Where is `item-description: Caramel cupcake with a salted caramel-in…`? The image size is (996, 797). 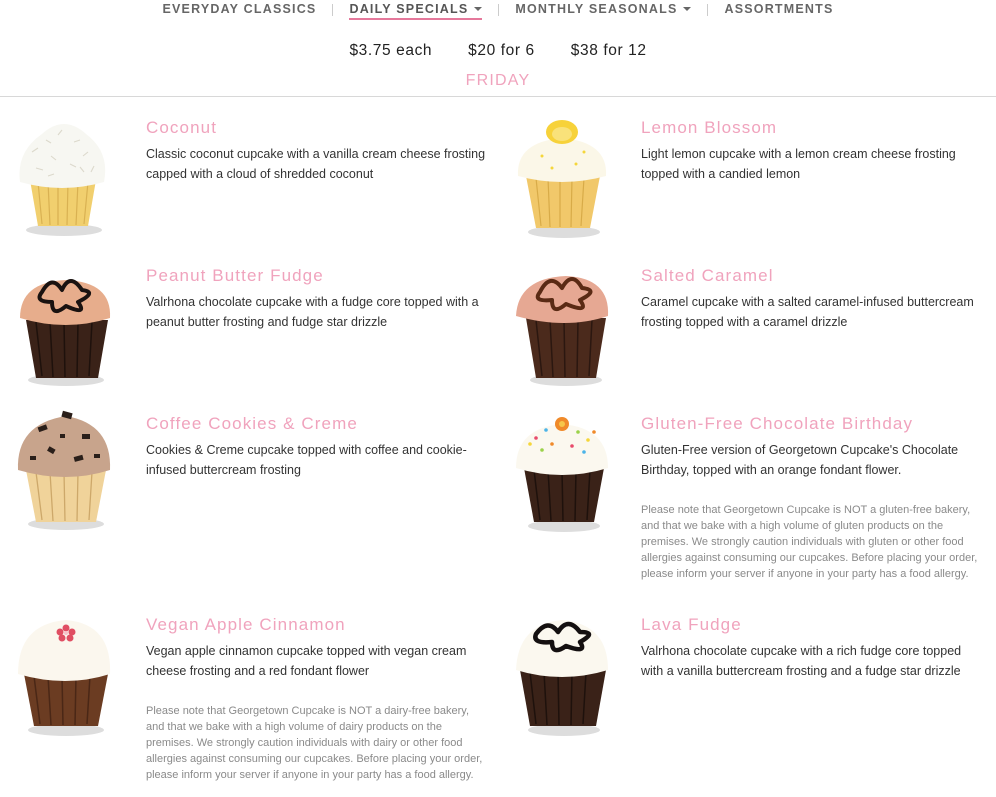 item-description: Caramel cupcake with a salted caramel-in… is located at coordinates (807, 312).